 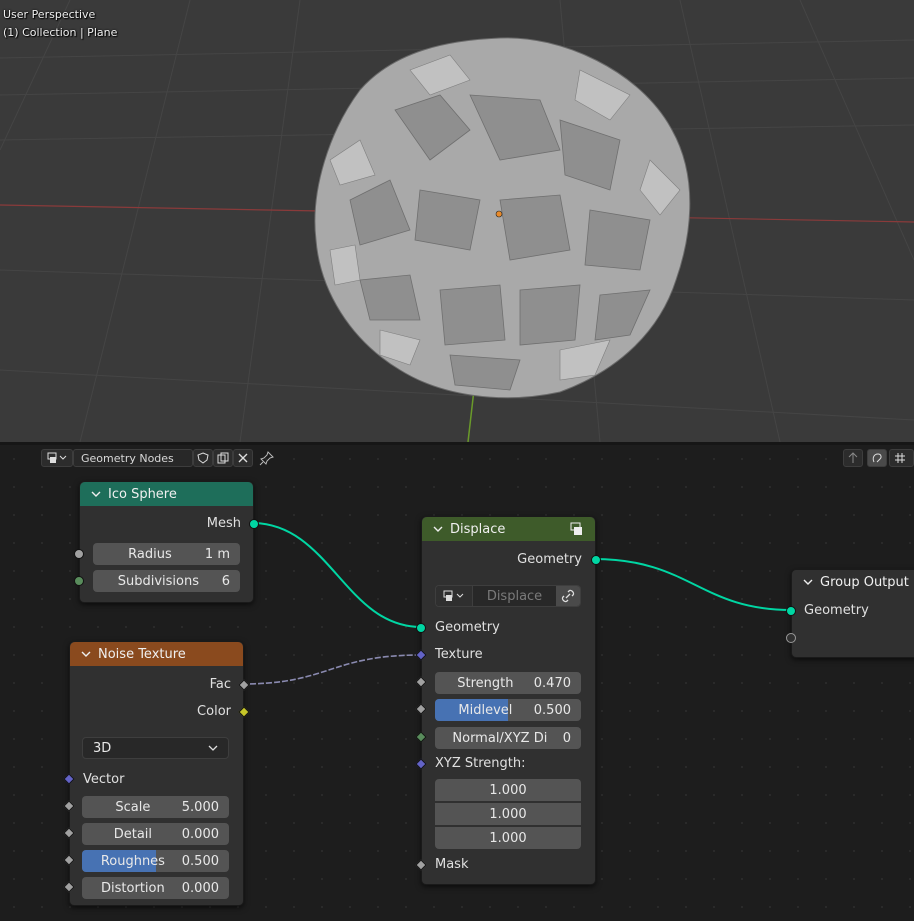 What do you see at coordinates (104, 779) in the screenshot?
I see `vector-input-label: Vector` at bounding box center [104, 779].